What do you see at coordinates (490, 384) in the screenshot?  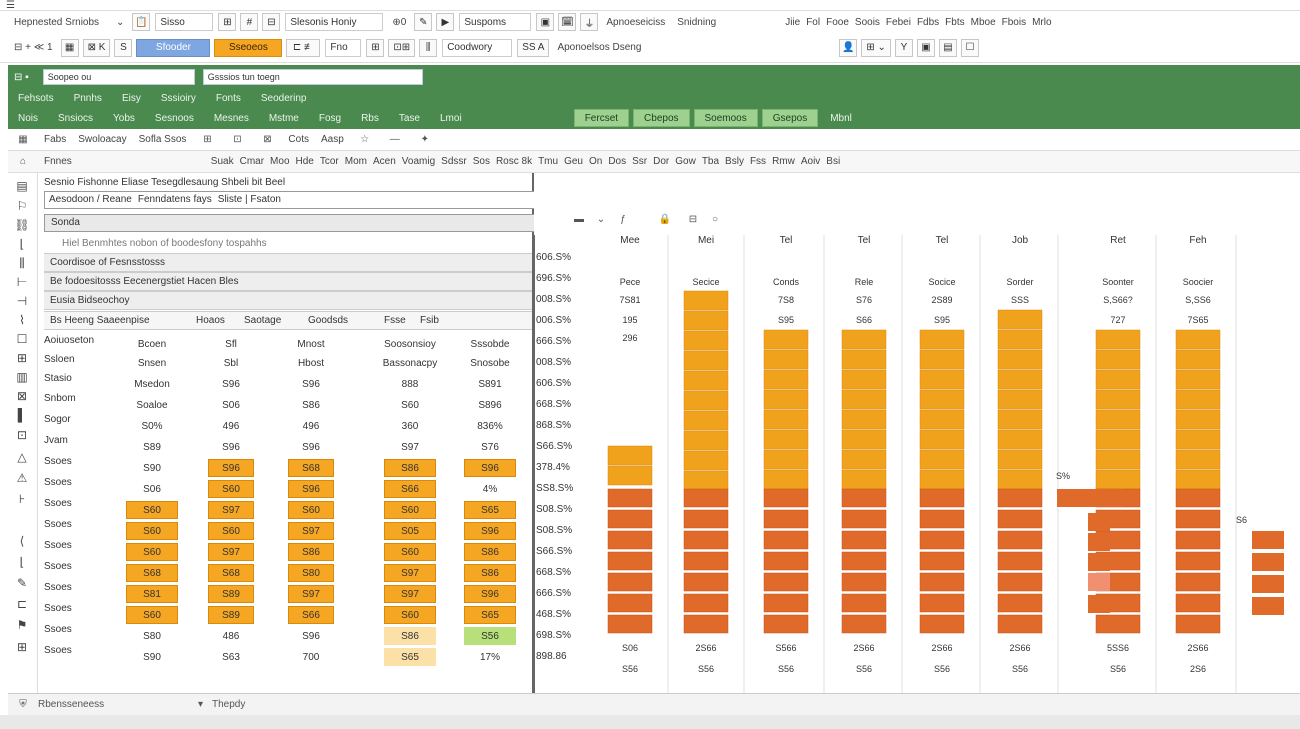 I see `table-cell: S891` at bounding box center [490, 384].